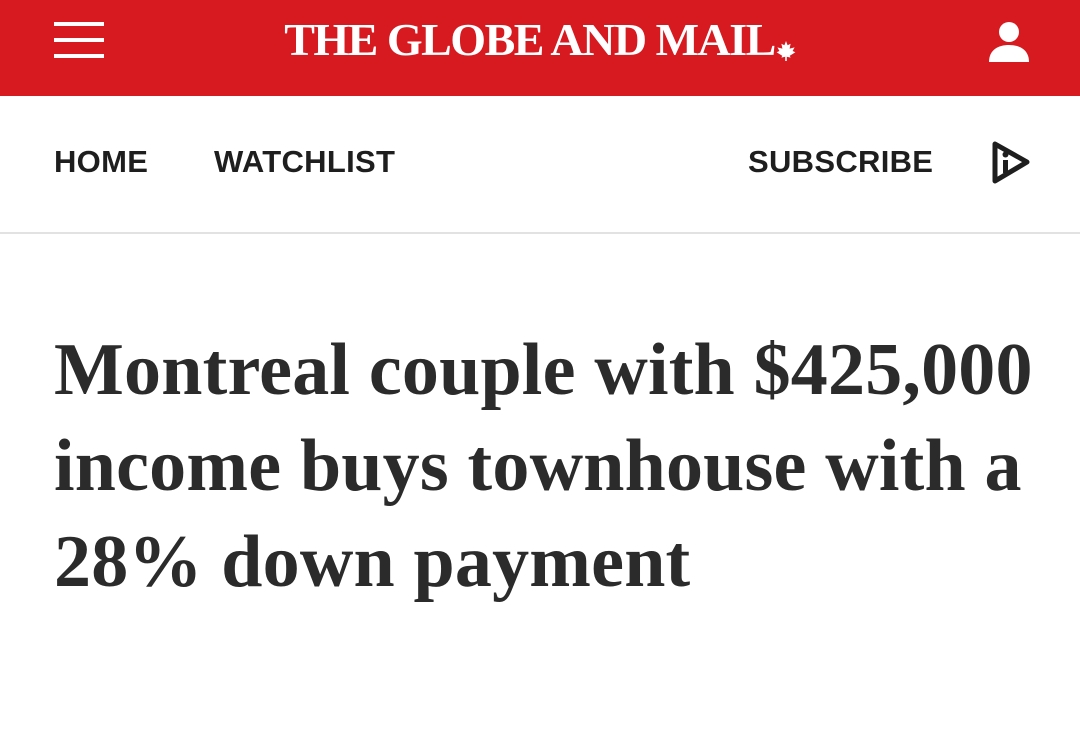 The image size is (1080, 754). What do you see at coordinates (101, 162) in the screenshot?
I see `nav-home-link: HOME` at bounding box center [101, 162].